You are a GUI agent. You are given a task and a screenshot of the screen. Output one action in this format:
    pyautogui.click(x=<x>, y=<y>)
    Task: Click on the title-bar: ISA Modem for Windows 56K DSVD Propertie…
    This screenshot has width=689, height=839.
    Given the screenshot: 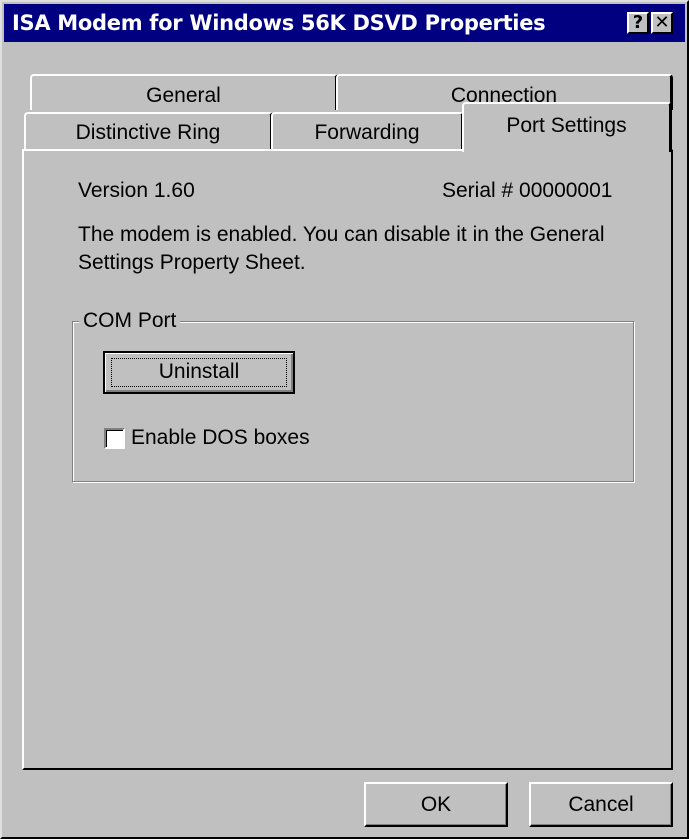 What is the action you would take?
    pyautogui.click(x=344, y=23)
    